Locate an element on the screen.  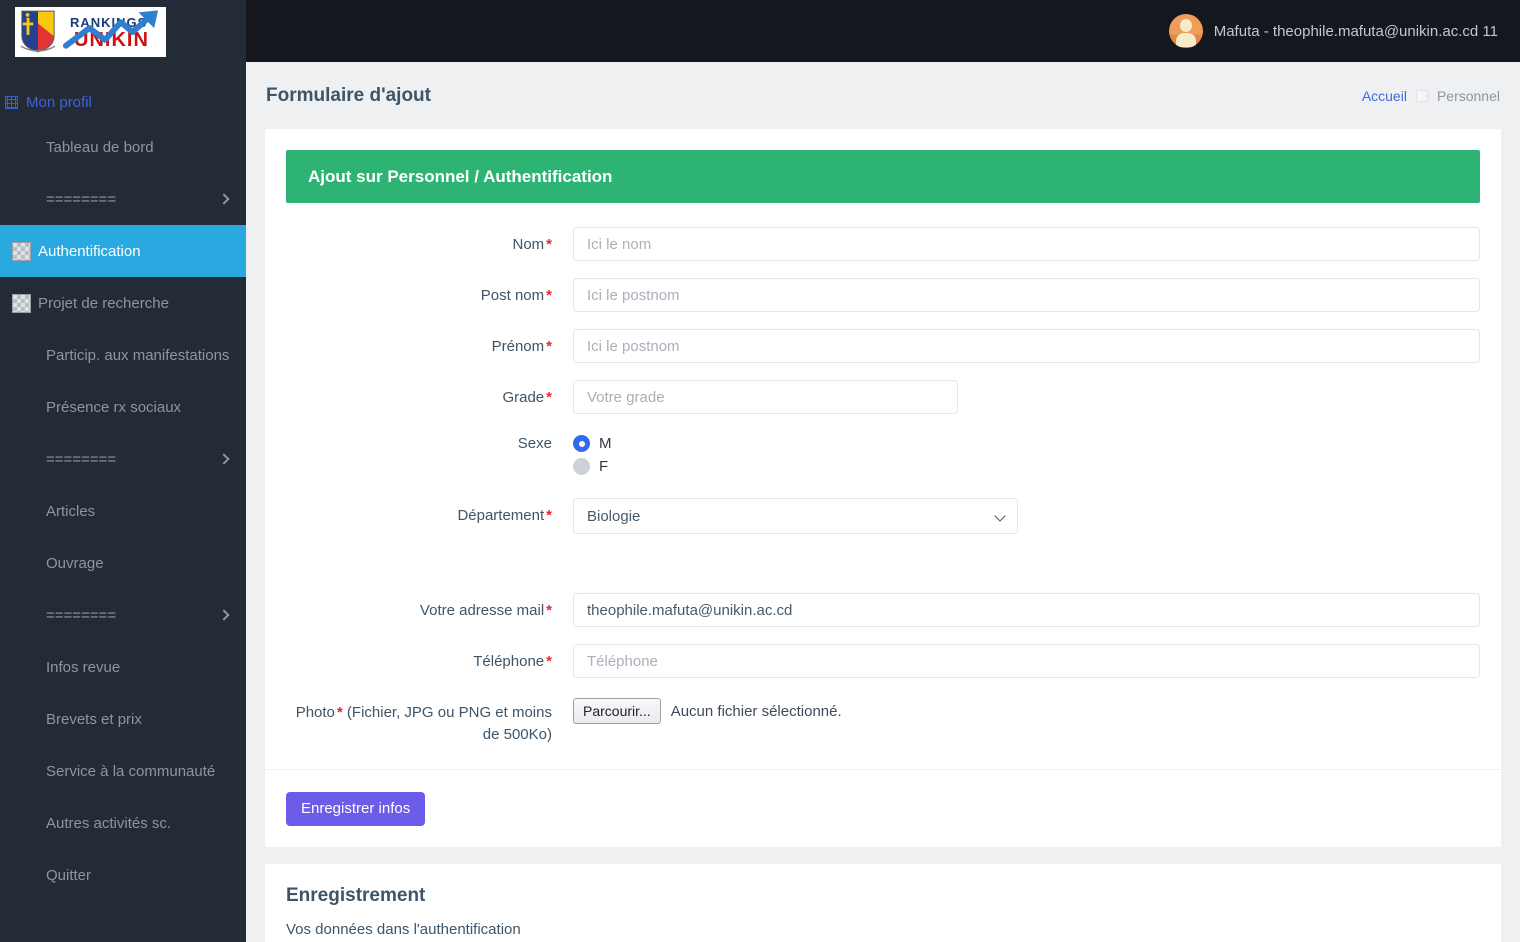
radio-unselected-icon is located at coordinates (581, 466).